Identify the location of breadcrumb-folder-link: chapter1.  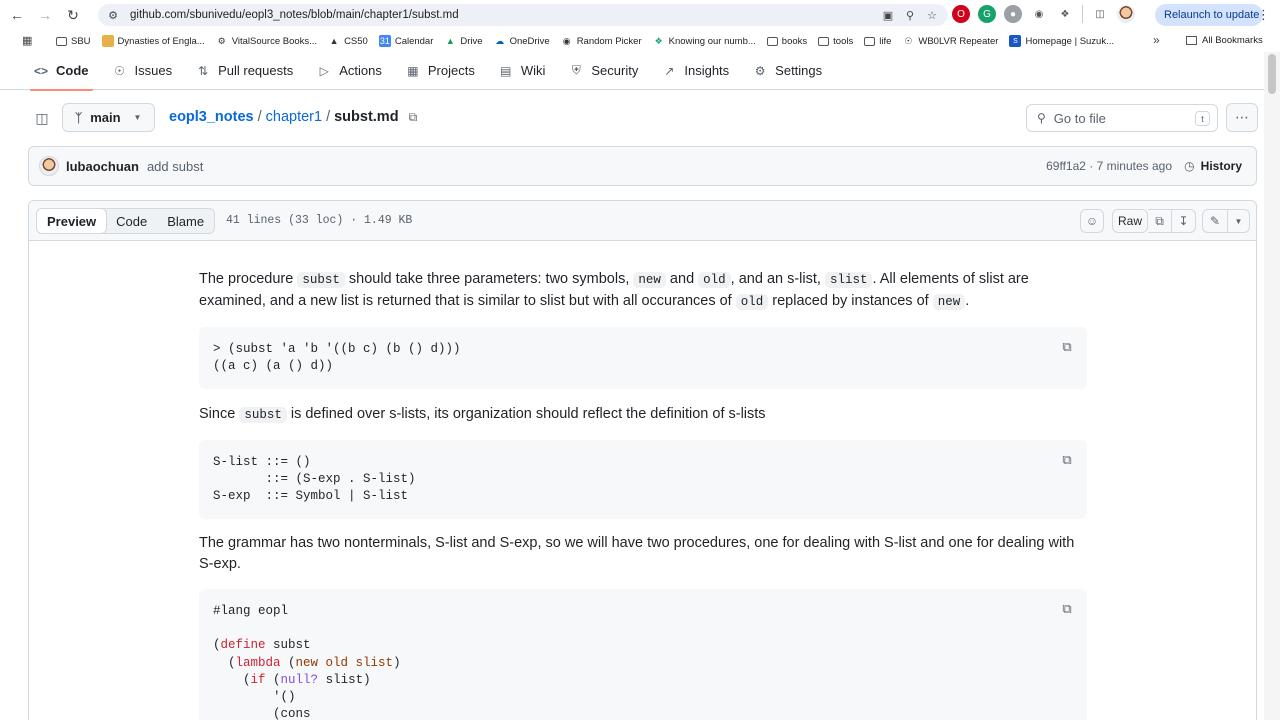
(294, 117).